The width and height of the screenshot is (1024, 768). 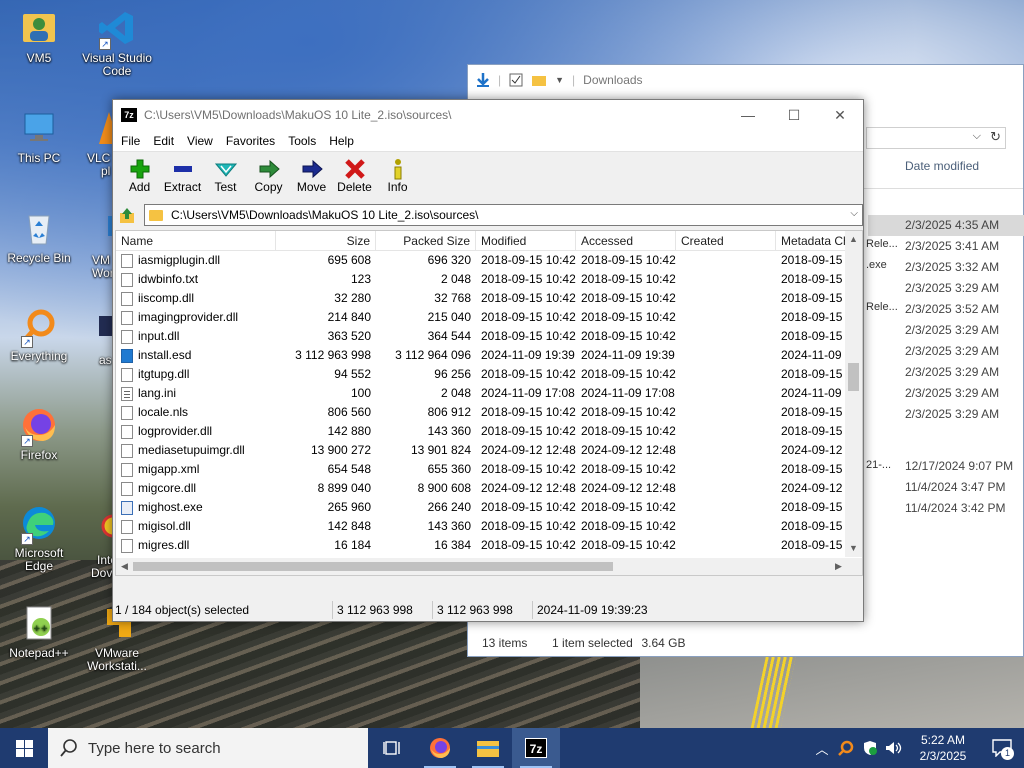 What do you see at coordinates (853, 394) in the screenshot?
I see `vertical-scrollbar: ▲ ▼` at bounding box center [853, 394].